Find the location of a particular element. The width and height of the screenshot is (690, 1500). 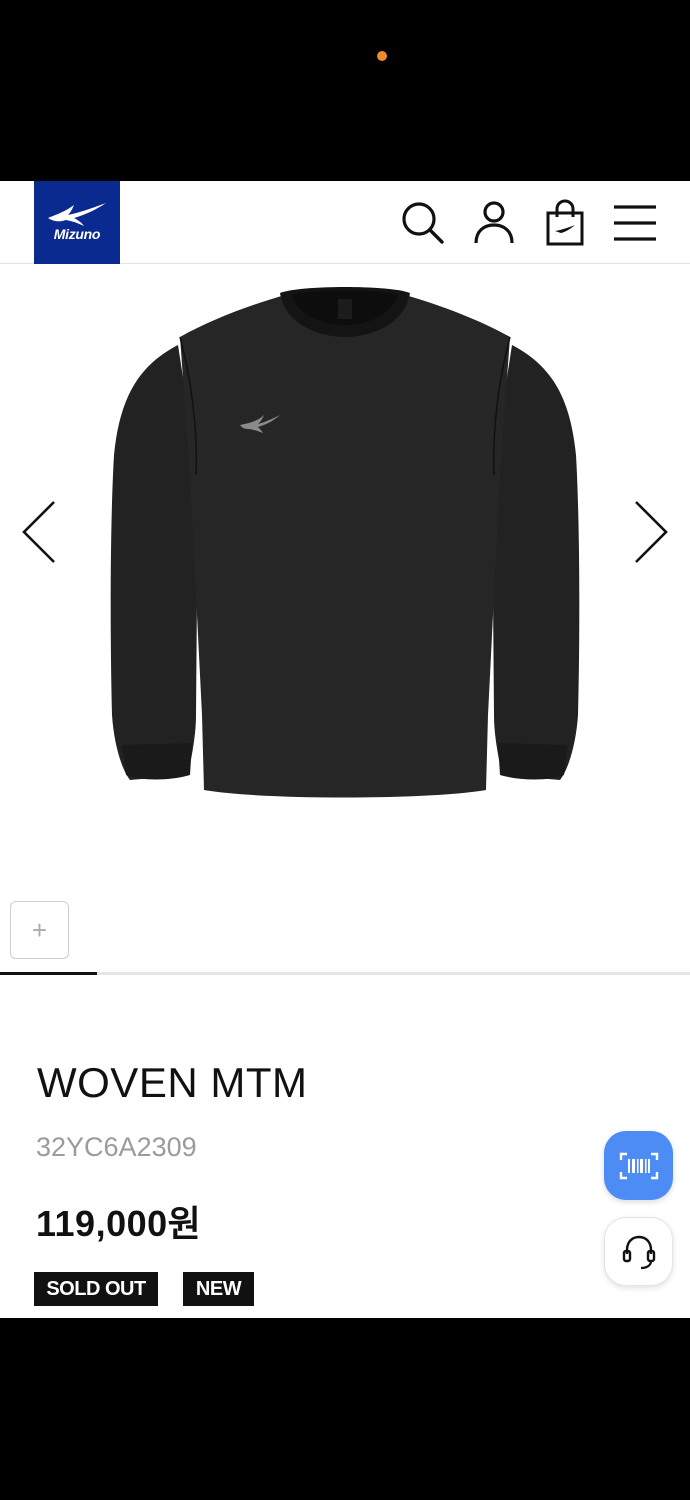

gallery-progress-fill is located at coordinates (48, 973).